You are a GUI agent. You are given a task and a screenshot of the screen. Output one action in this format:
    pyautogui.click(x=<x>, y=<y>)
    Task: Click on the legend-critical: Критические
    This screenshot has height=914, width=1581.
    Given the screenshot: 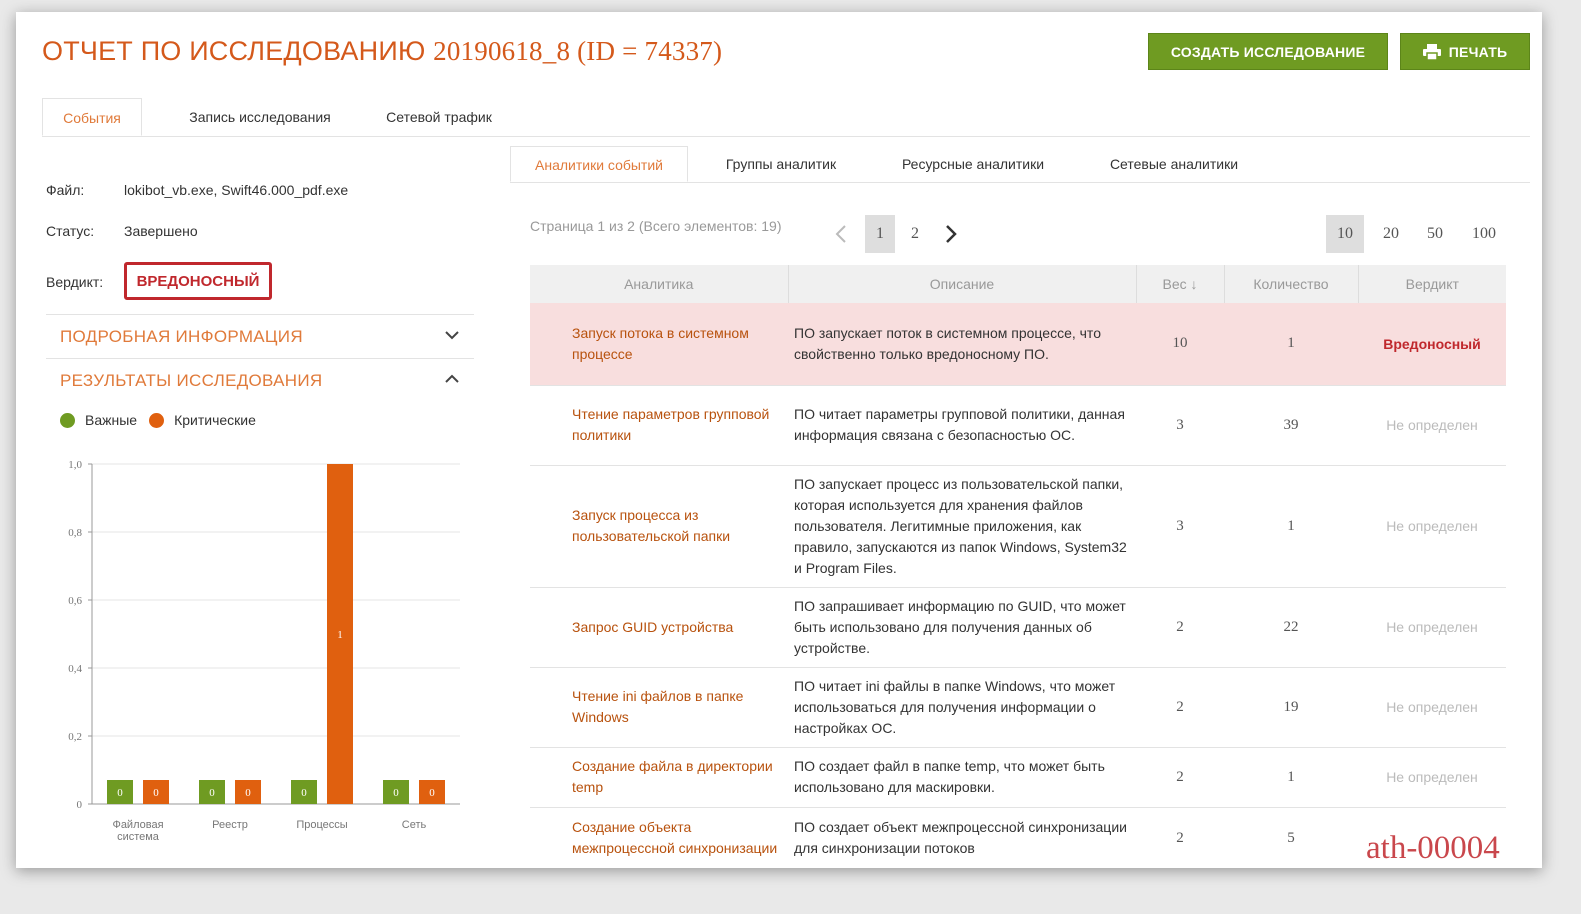 What is the action you would take?
    pyautogui.click(x=215, y=420)
    